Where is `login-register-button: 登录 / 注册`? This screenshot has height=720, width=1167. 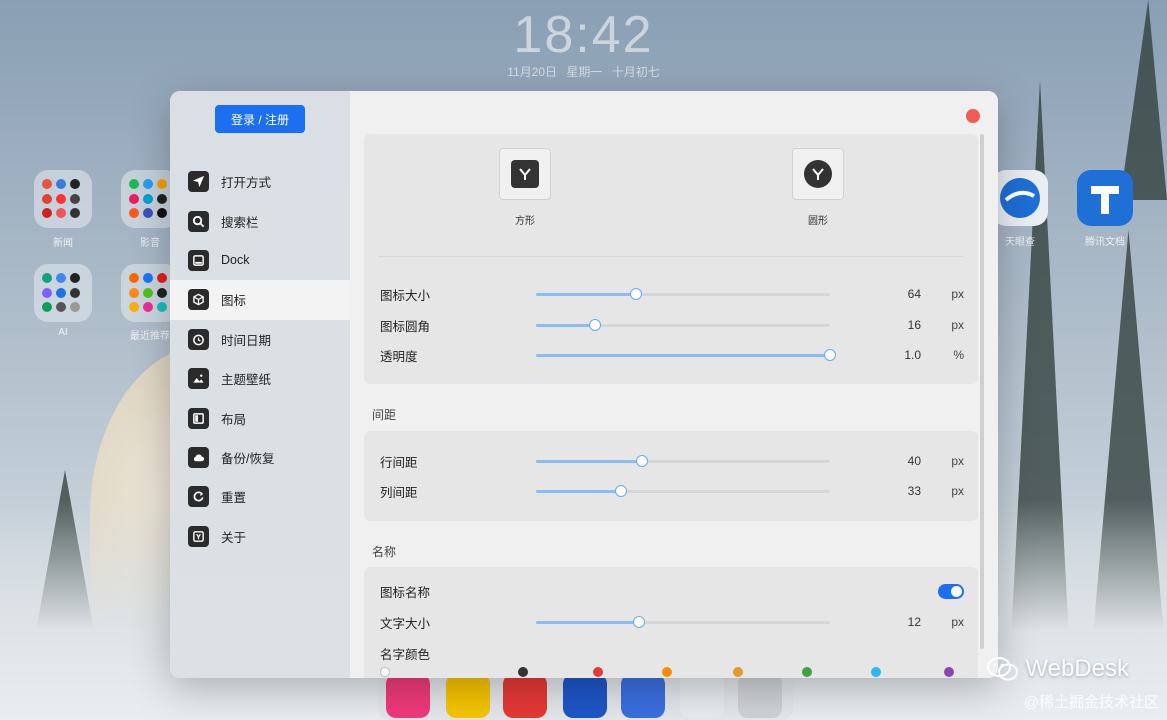
login-register-button: 登录 / 注册 is located at coordinates (260, 119).